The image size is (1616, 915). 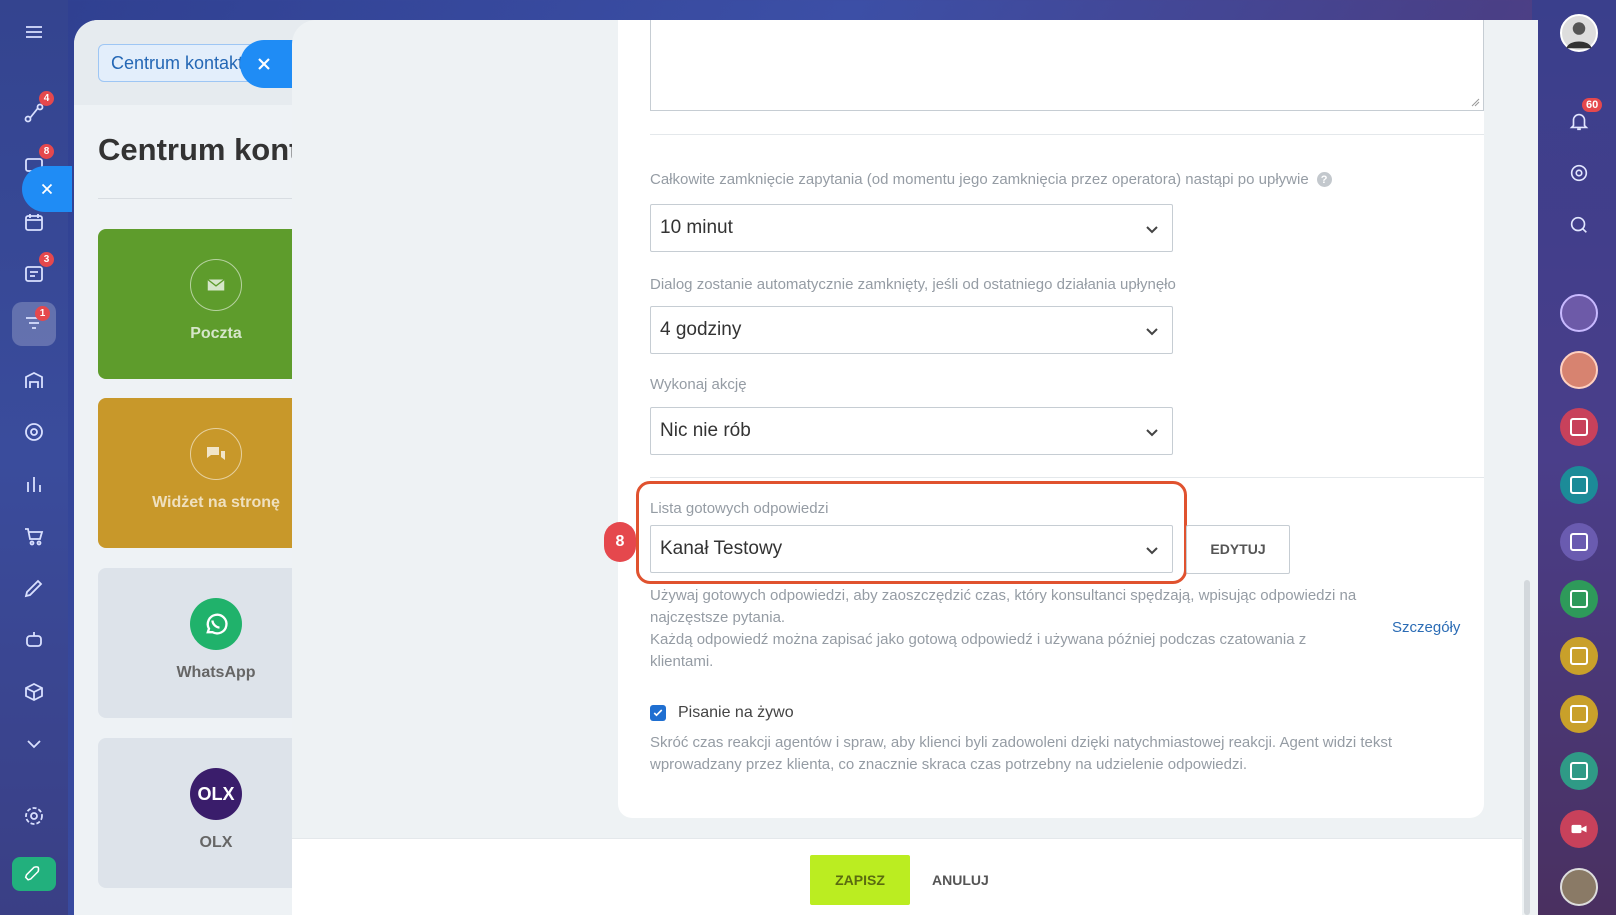 I want to click on check-icon, so click(x=658, y=713).